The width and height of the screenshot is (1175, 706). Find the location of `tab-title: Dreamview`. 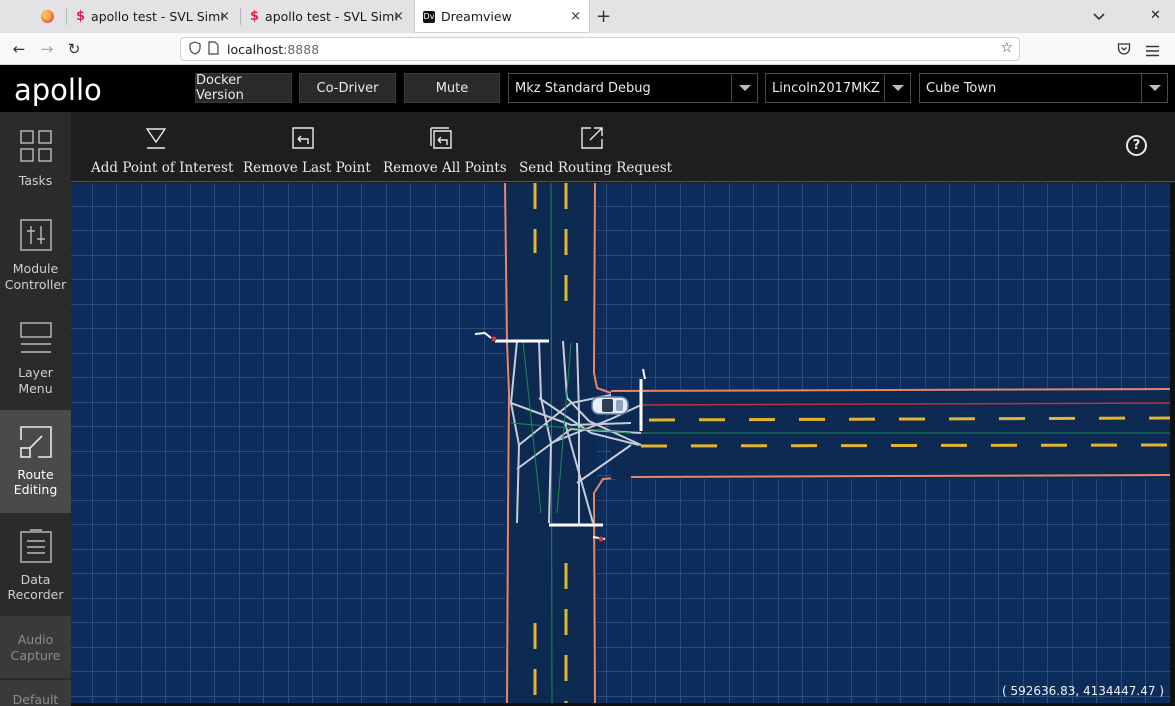

tab-title: Dreamview is located at coordinates (476, 16).